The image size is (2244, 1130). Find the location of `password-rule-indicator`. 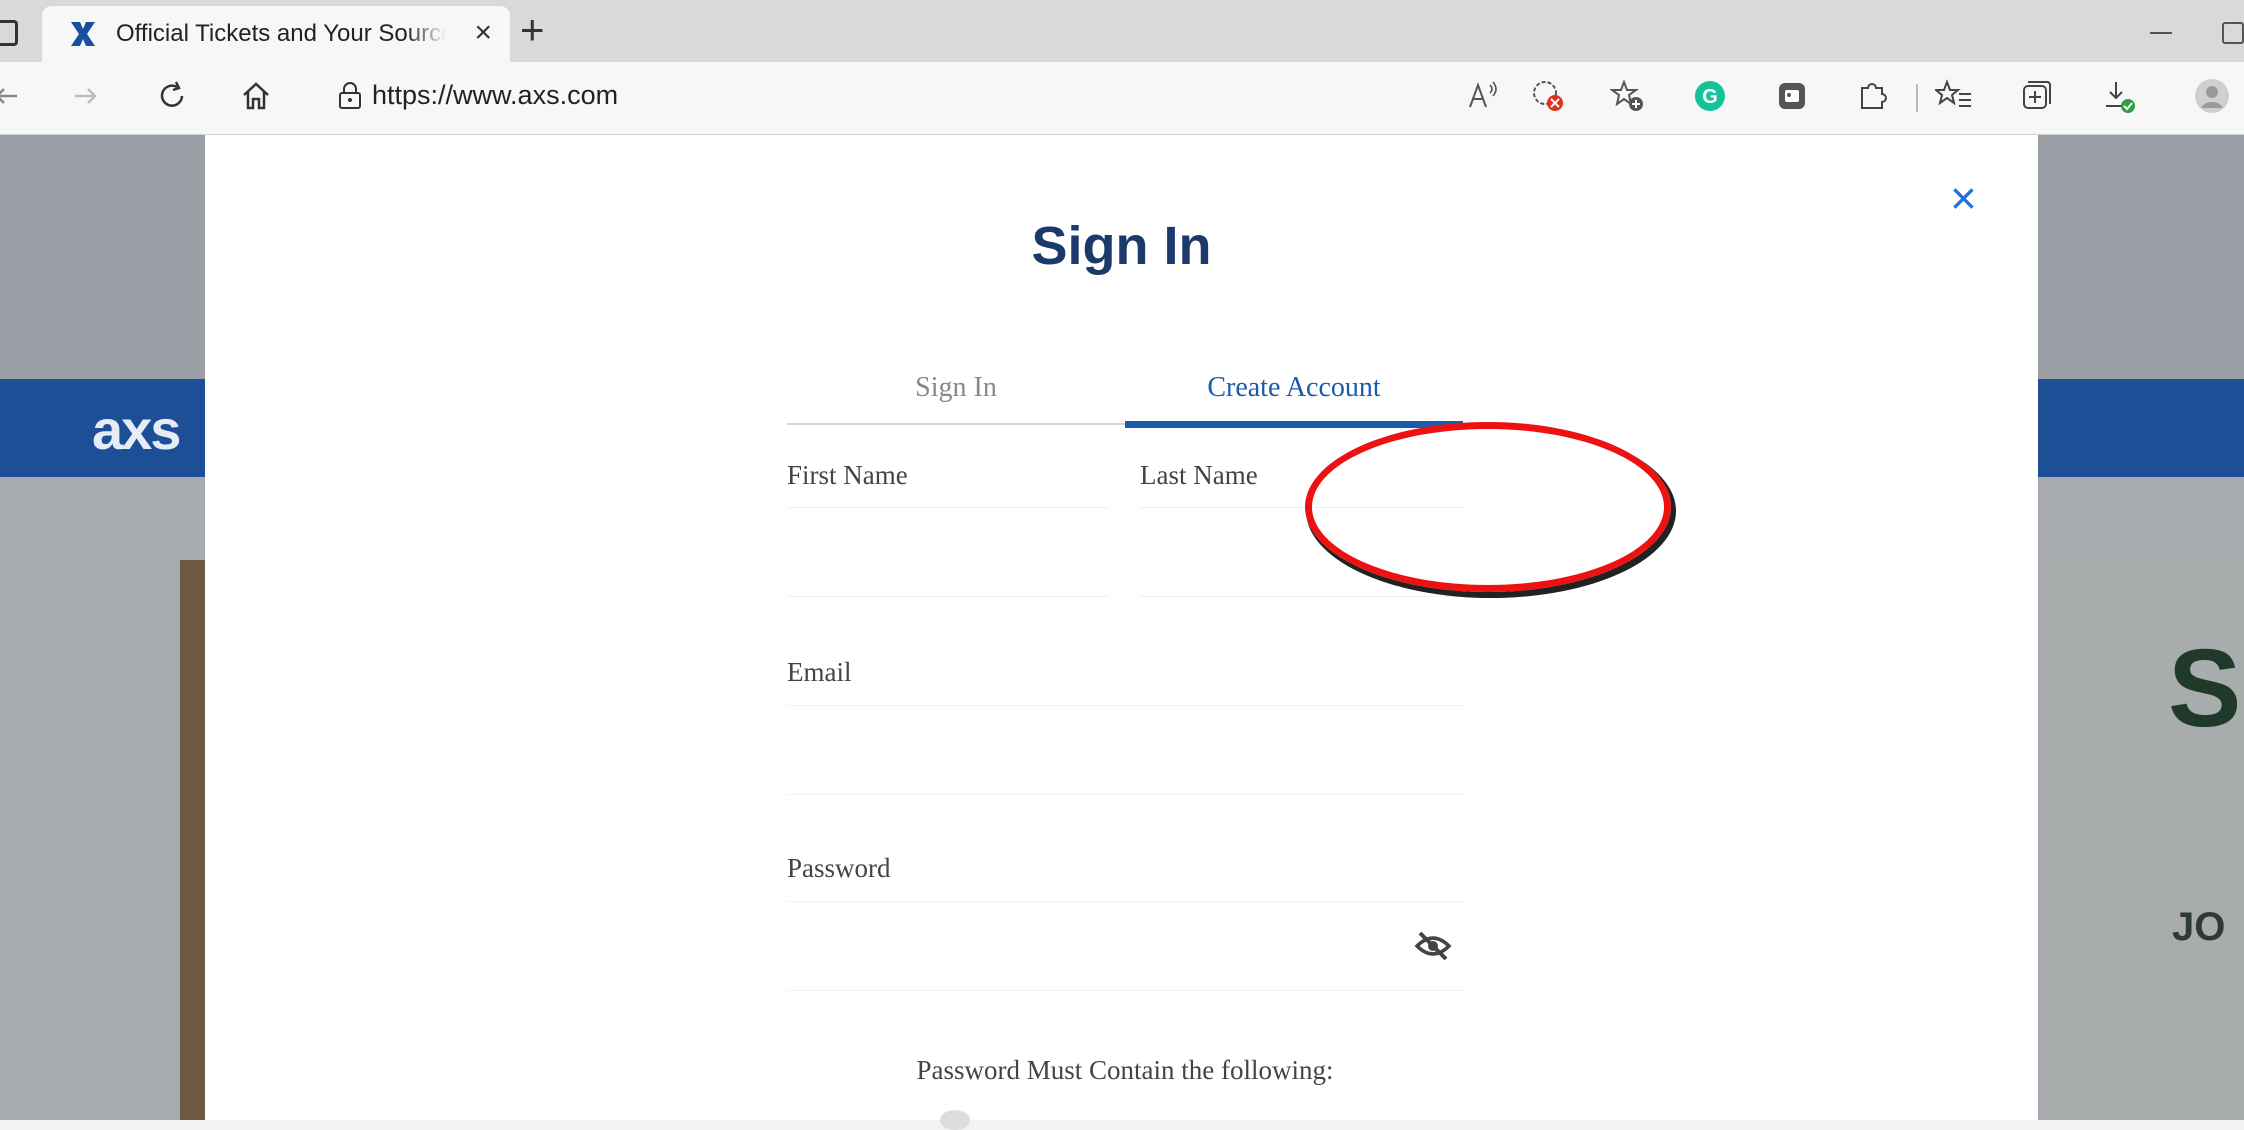

password-rule-indicator is located at coordinates (955, 1120).